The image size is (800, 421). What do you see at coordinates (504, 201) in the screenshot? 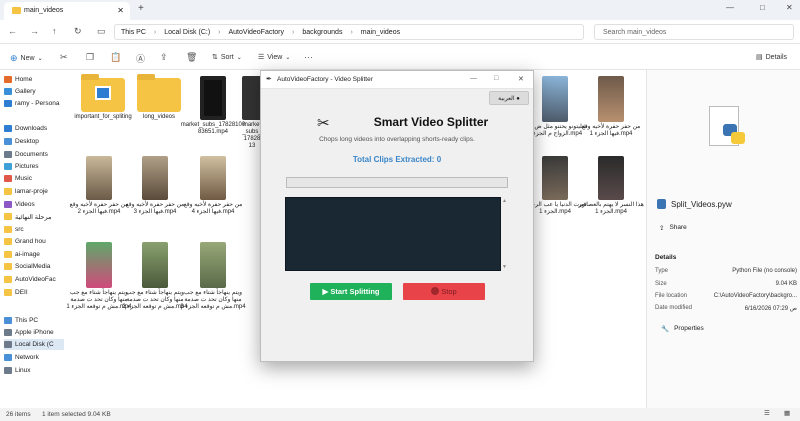
I see `scroll-up-icon: ▲` at bounding box center [504, 201].